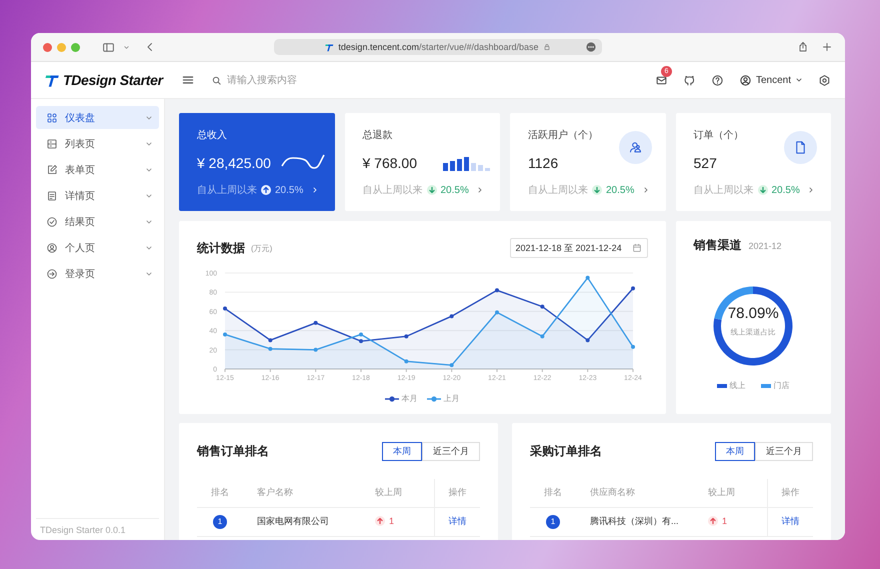  I want to click on stat-title: 活跃用户（个）, so click(563, 135).